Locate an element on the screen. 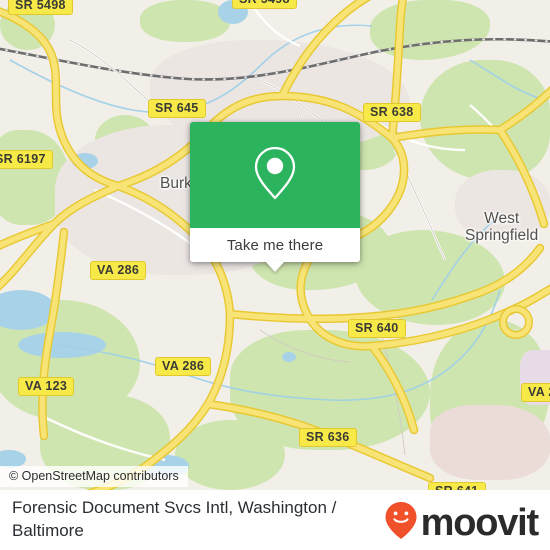  map-pin-icon is located at coordinates (275, 175).